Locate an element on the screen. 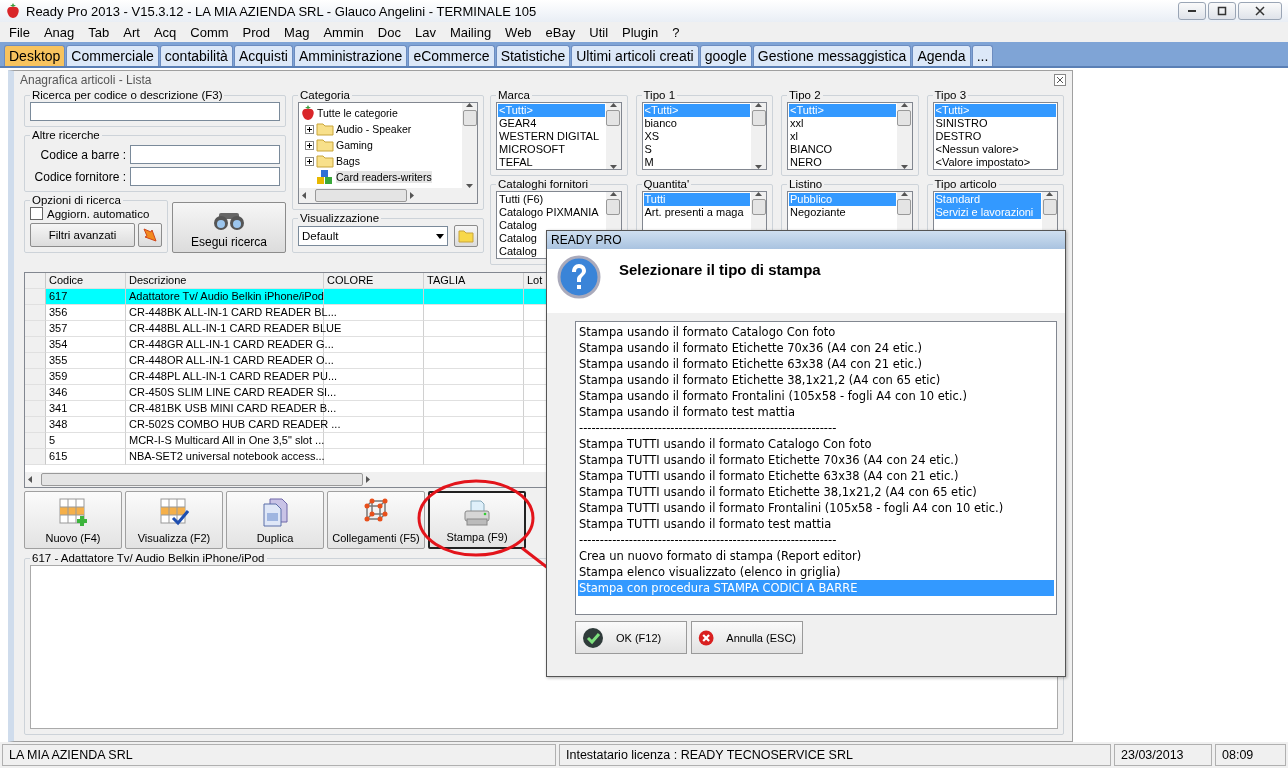 The height and width of the screenshot is (768, 1288). list-item: Stampa usando il formato Frontalini (105x58 - fogli A4 con 10 etic.) is located at coordinates (816, 396).